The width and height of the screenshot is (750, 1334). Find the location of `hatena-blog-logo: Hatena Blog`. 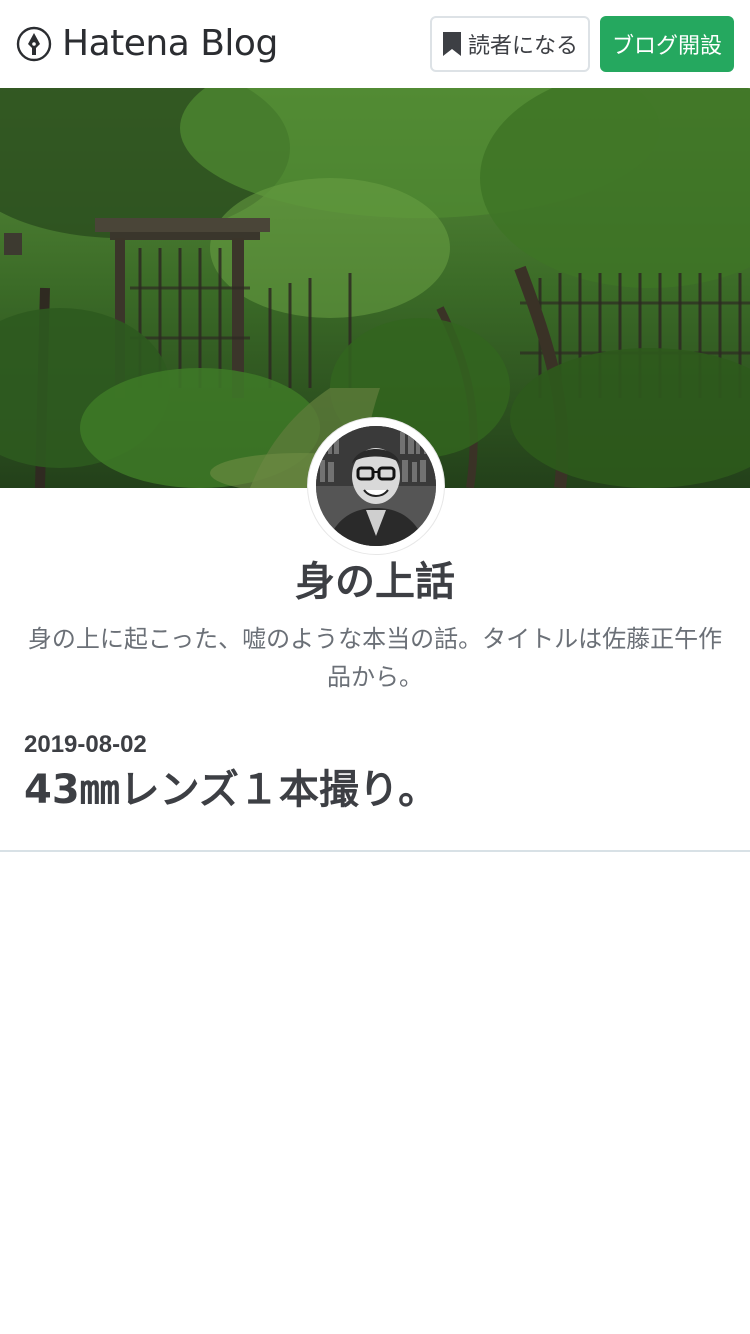

hatena-blog-logo: Hatena Blog is located at coordinates (147, 44).